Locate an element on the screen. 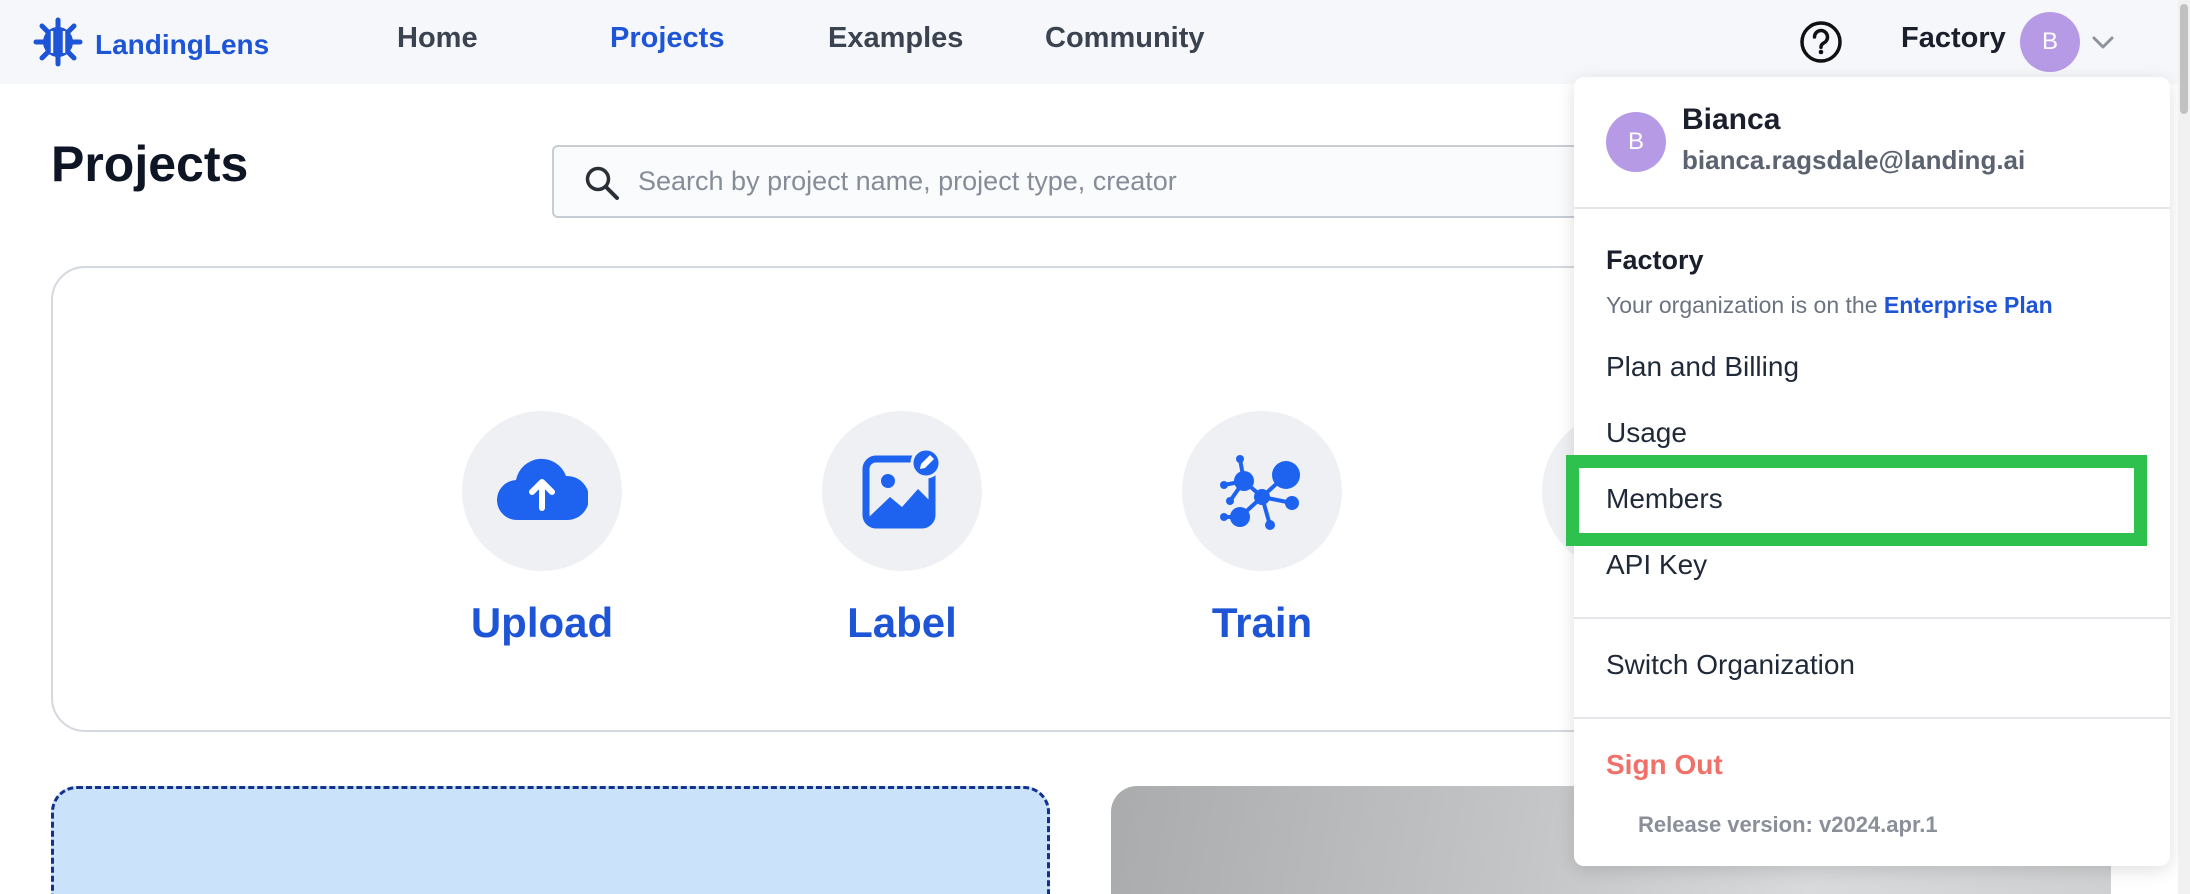 This screenshot has width=2190, height=894. menu-item-switch-organization: Switch Organization is located at coordinates (1730, 665).